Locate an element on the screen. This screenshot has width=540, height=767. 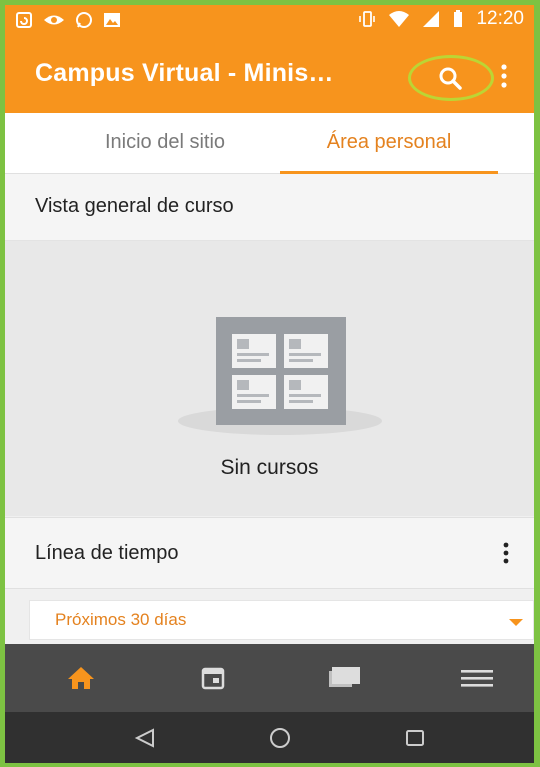
chevron-down-icon is located at coordinates (516, 622).